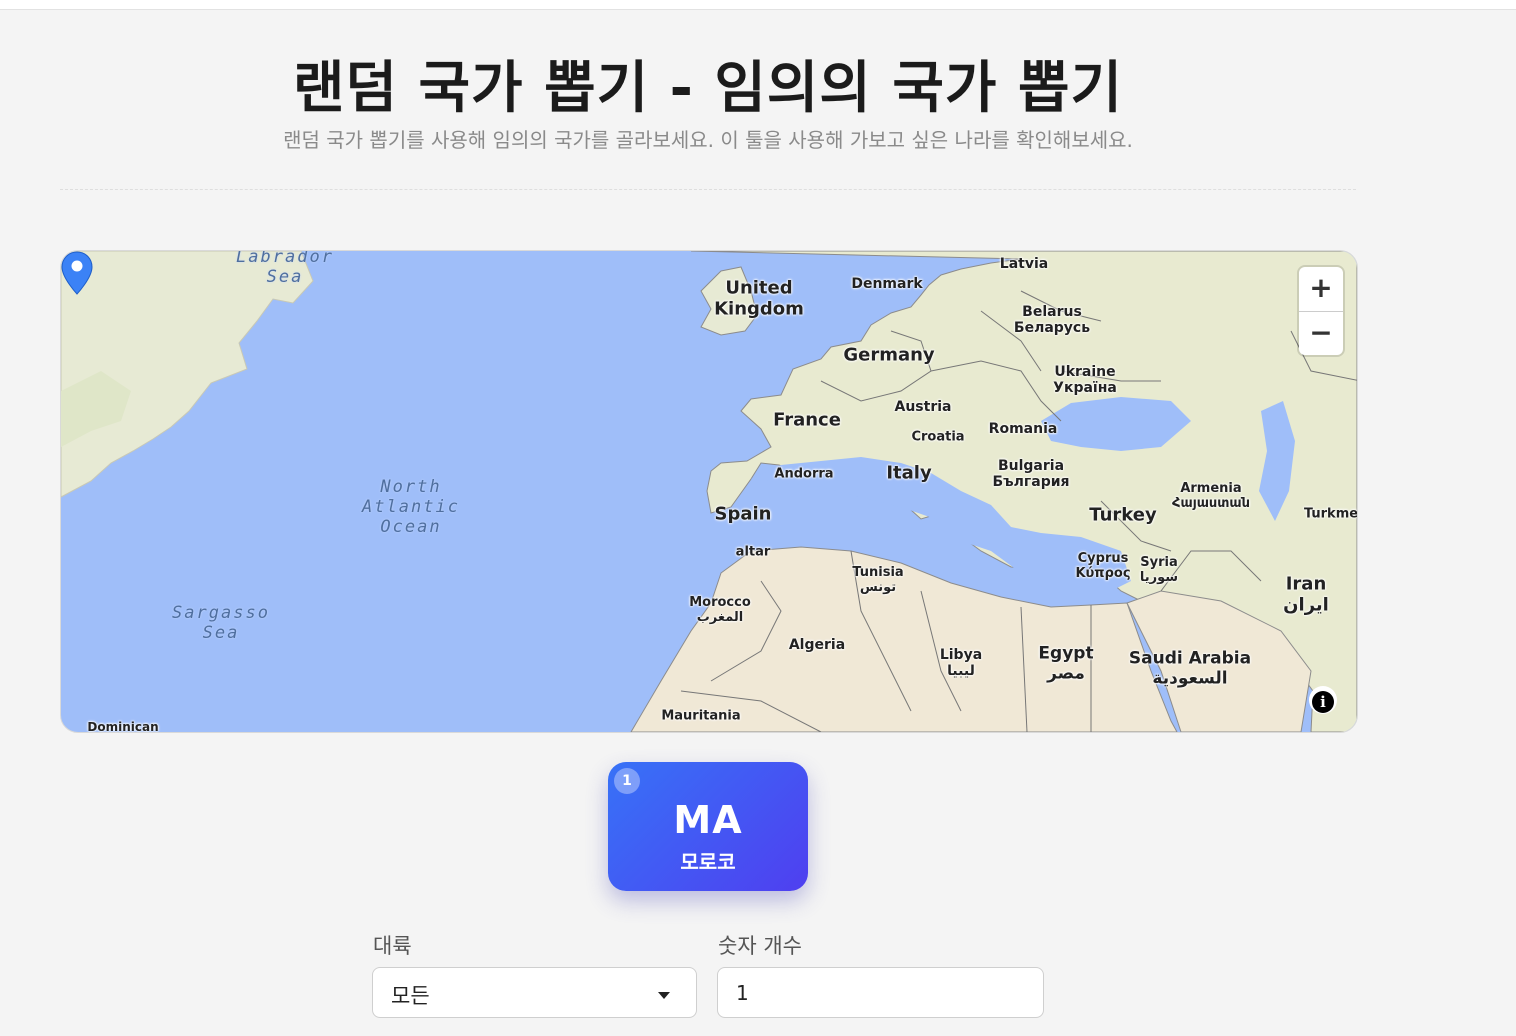  I want to click on country-label: Iran ایران, so click(1306, 594).